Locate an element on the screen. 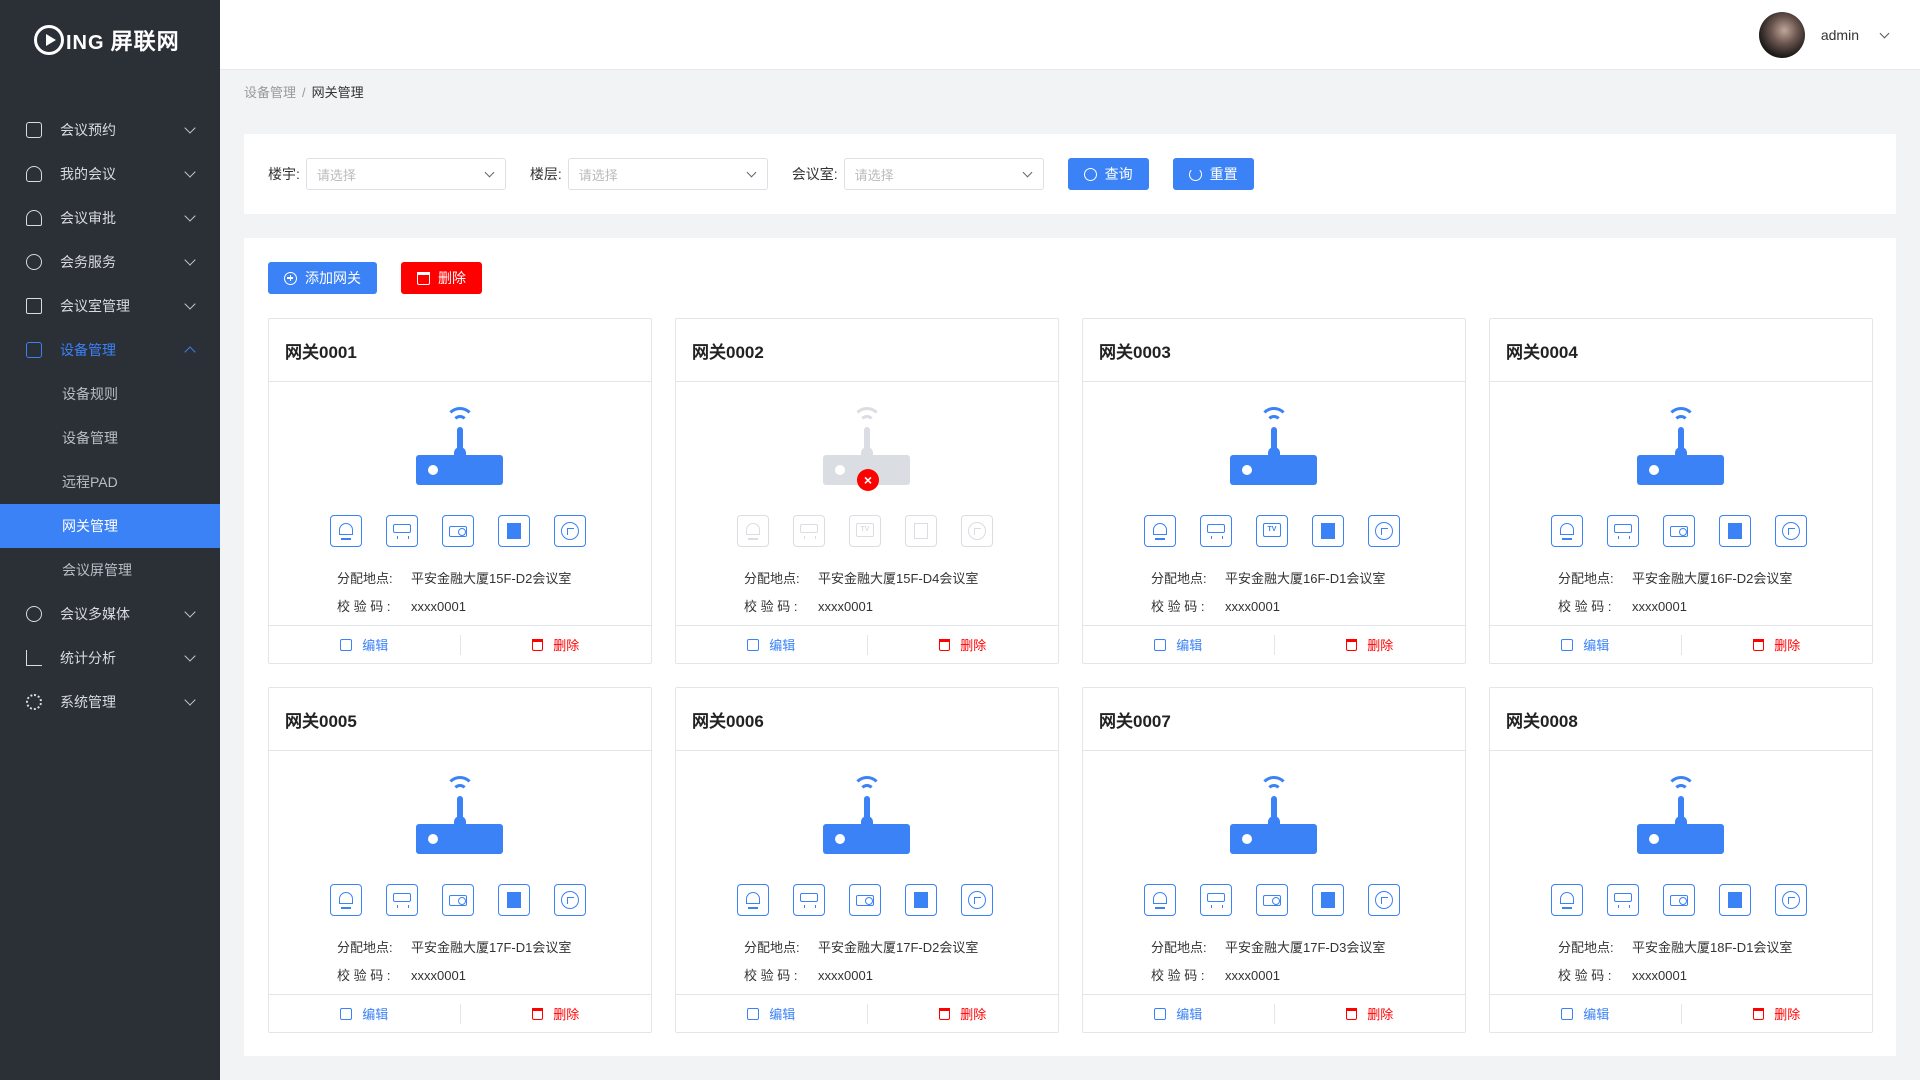 The image size is (1920, 1080). floor-select: 请选择 is located at coordinates (667, 174).